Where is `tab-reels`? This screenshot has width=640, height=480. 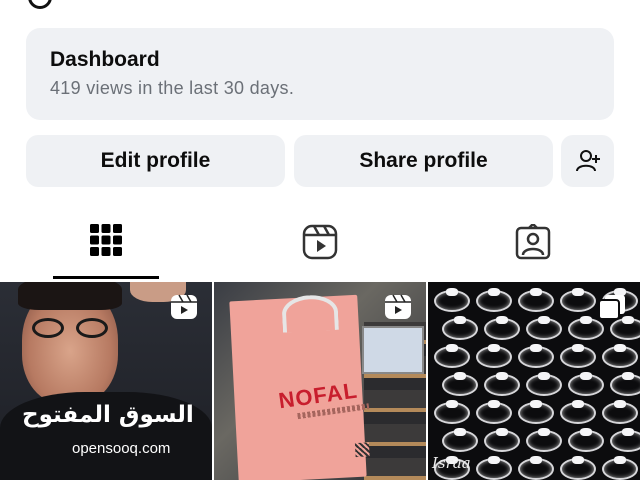 tab-reels is located at coordinates (320, 244).